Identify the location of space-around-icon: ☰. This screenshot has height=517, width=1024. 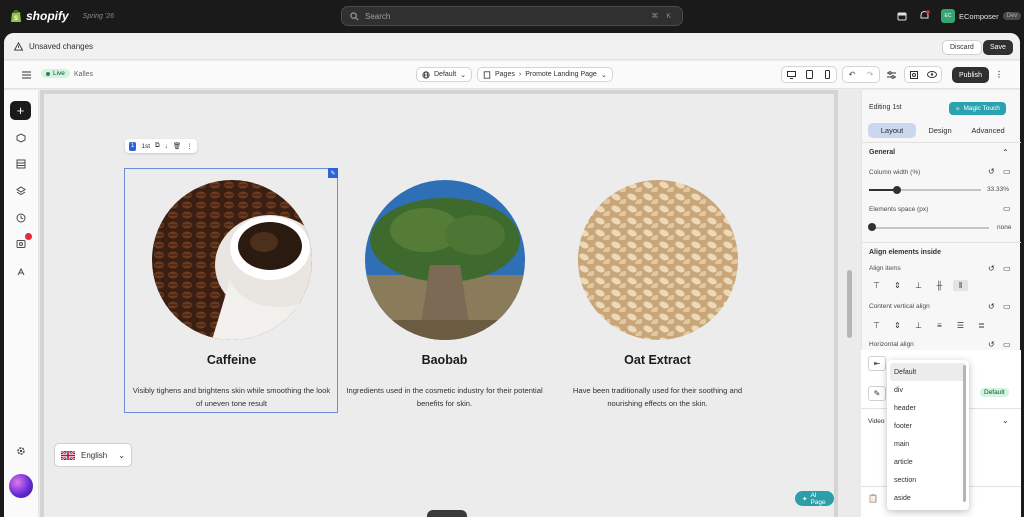
(960, 325).